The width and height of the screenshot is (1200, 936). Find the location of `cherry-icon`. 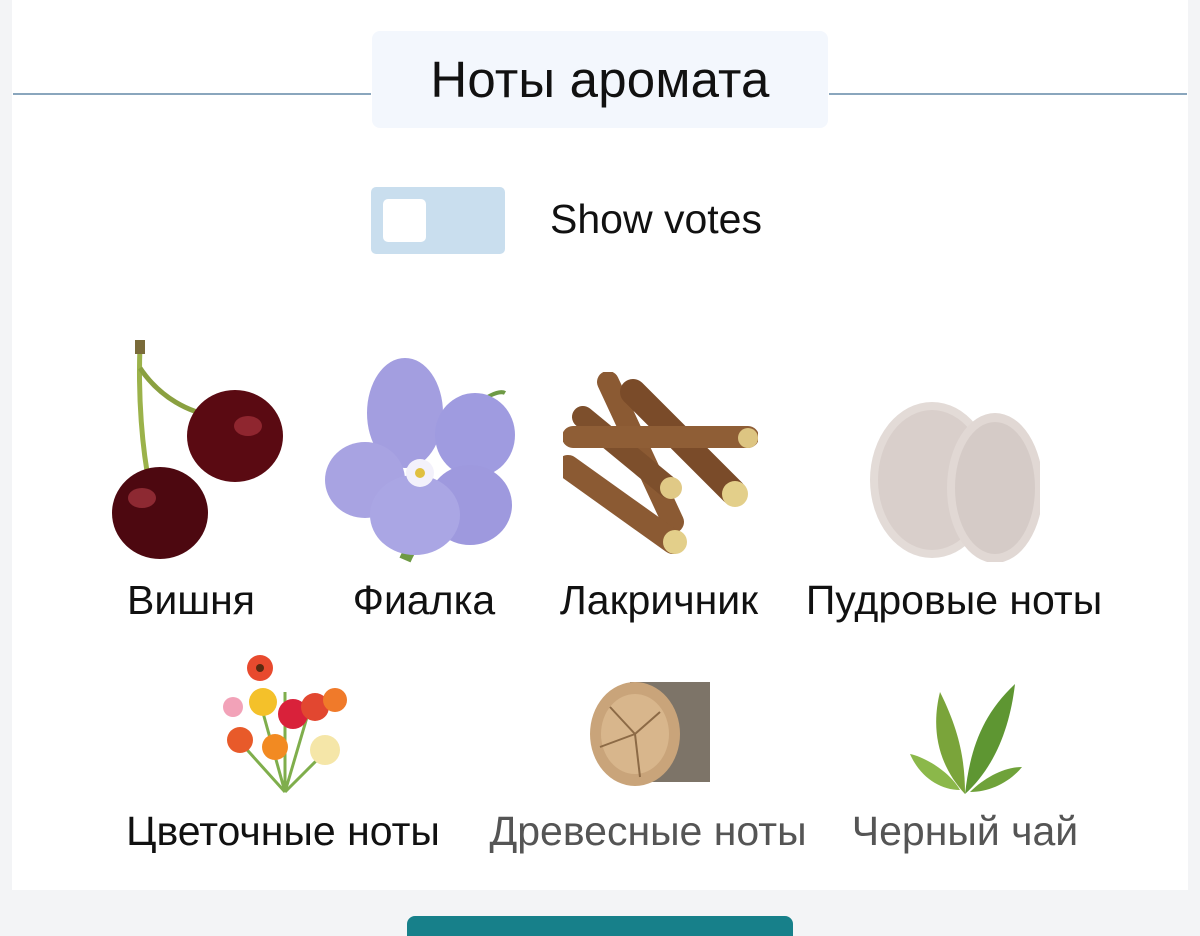

cherry-icon is located at coordinates (197, 449).